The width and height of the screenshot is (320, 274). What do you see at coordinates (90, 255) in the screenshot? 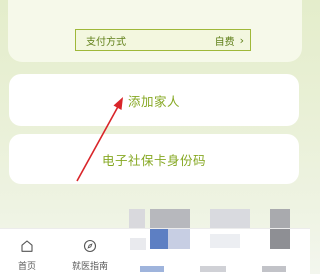
I see `tab-guide: 就医指南` at bounding box center [90, 255].